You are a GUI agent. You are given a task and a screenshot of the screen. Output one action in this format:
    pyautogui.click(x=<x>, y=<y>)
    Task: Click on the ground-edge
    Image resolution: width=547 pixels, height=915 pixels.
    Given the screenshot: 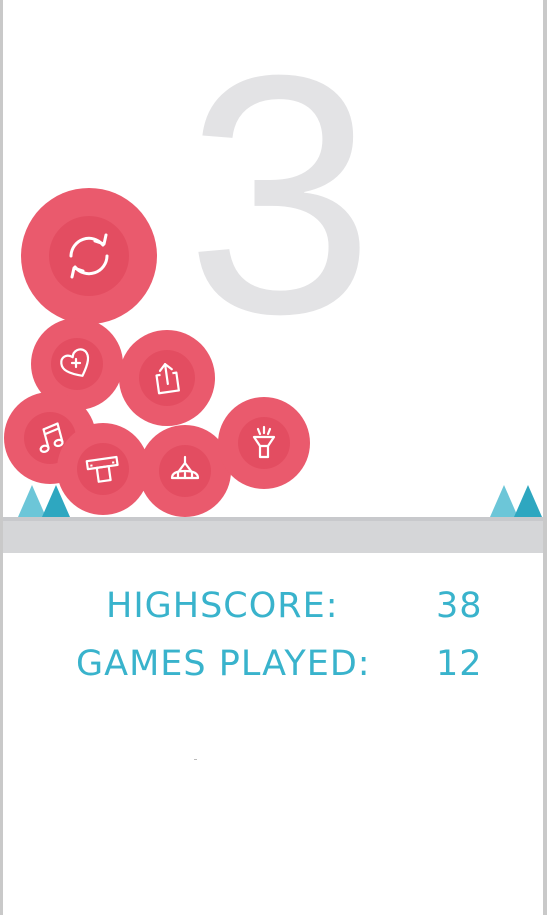 What is the action you would take?
    pyautogui.click(x=273, y=519)
    